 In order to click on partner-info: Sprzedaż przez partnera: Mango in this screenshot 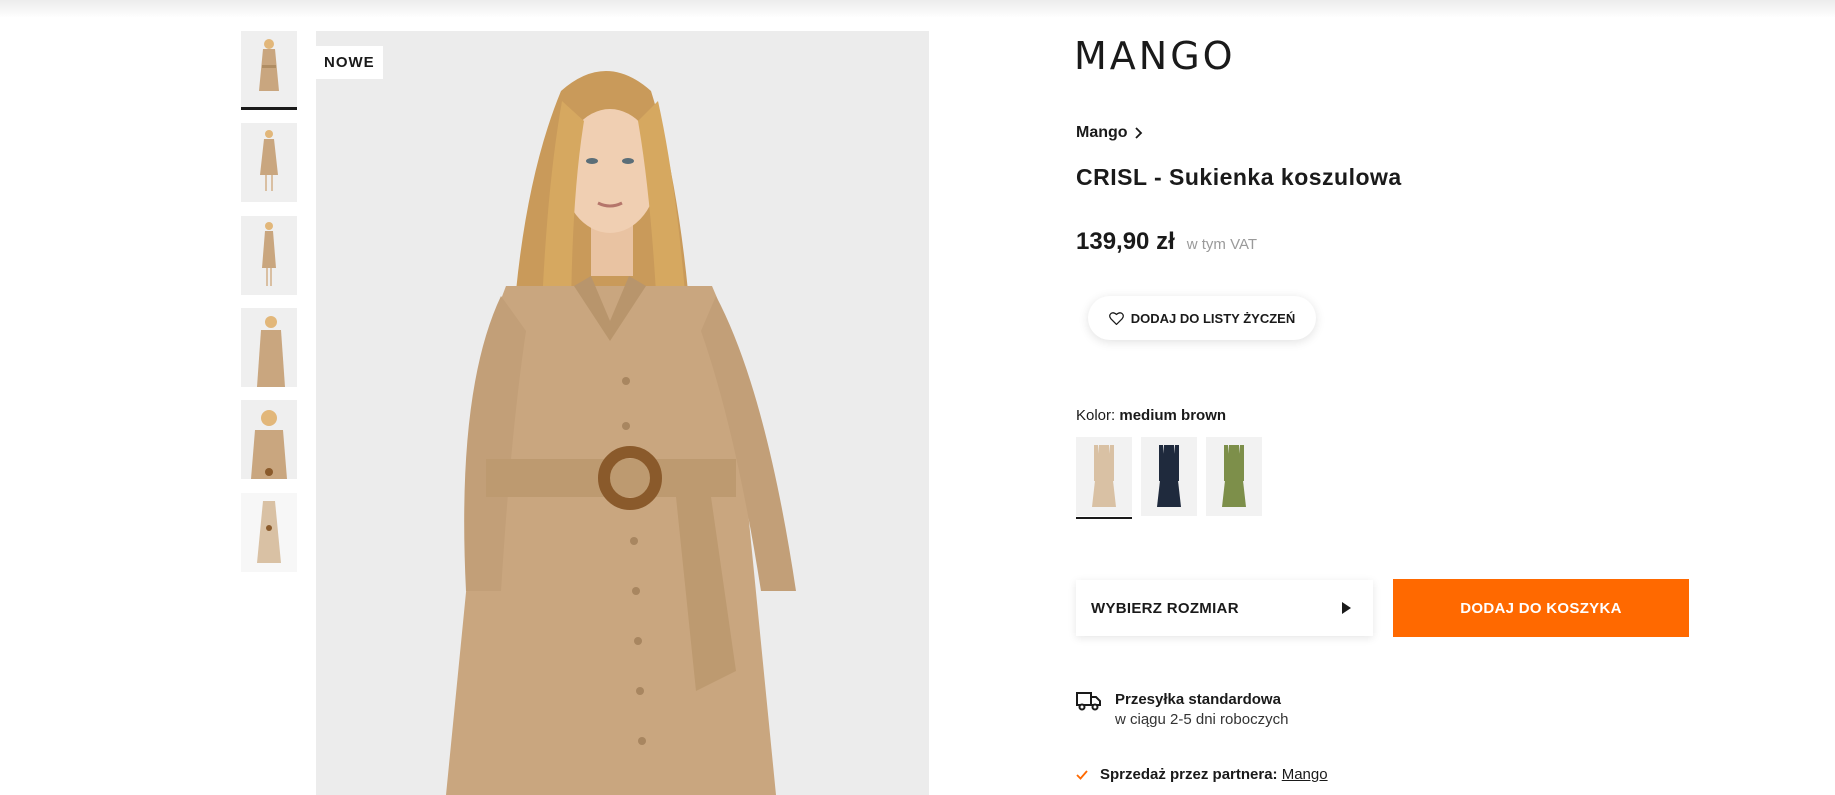, I will do `click(1202, 774)`.